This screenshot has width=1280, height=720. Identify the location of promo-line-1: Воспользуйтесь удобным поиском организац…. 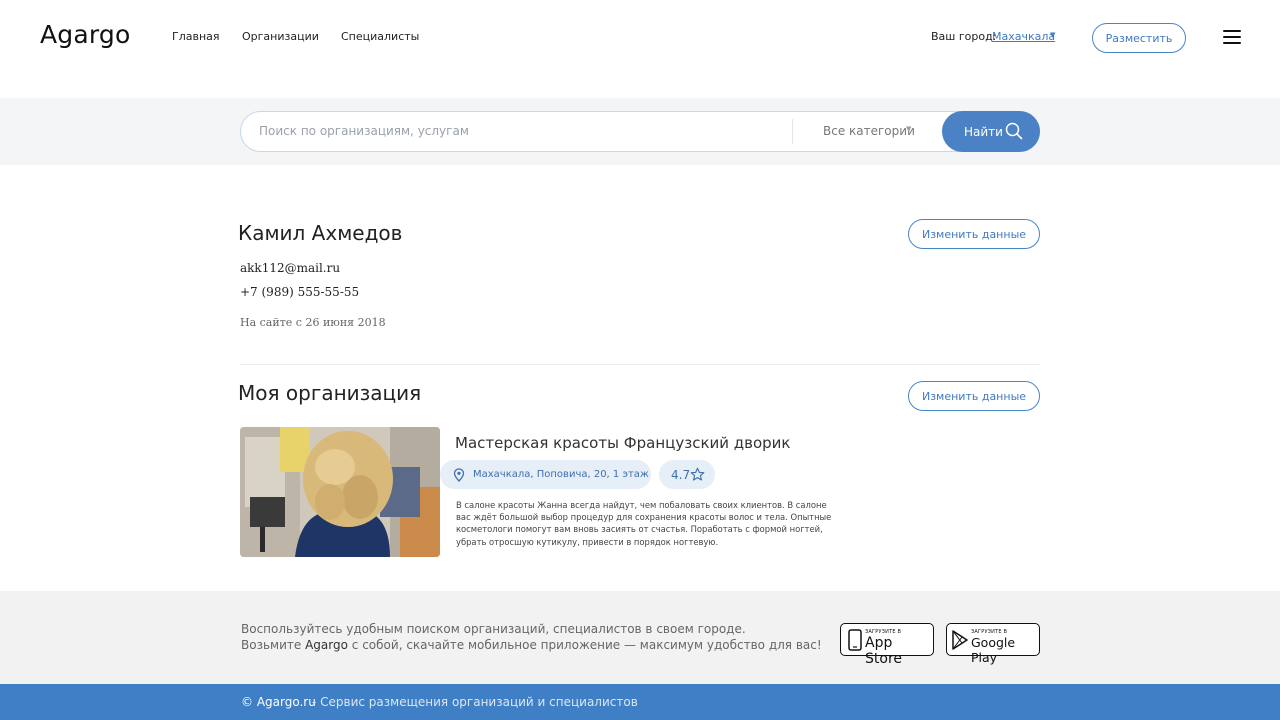
(493, 629).